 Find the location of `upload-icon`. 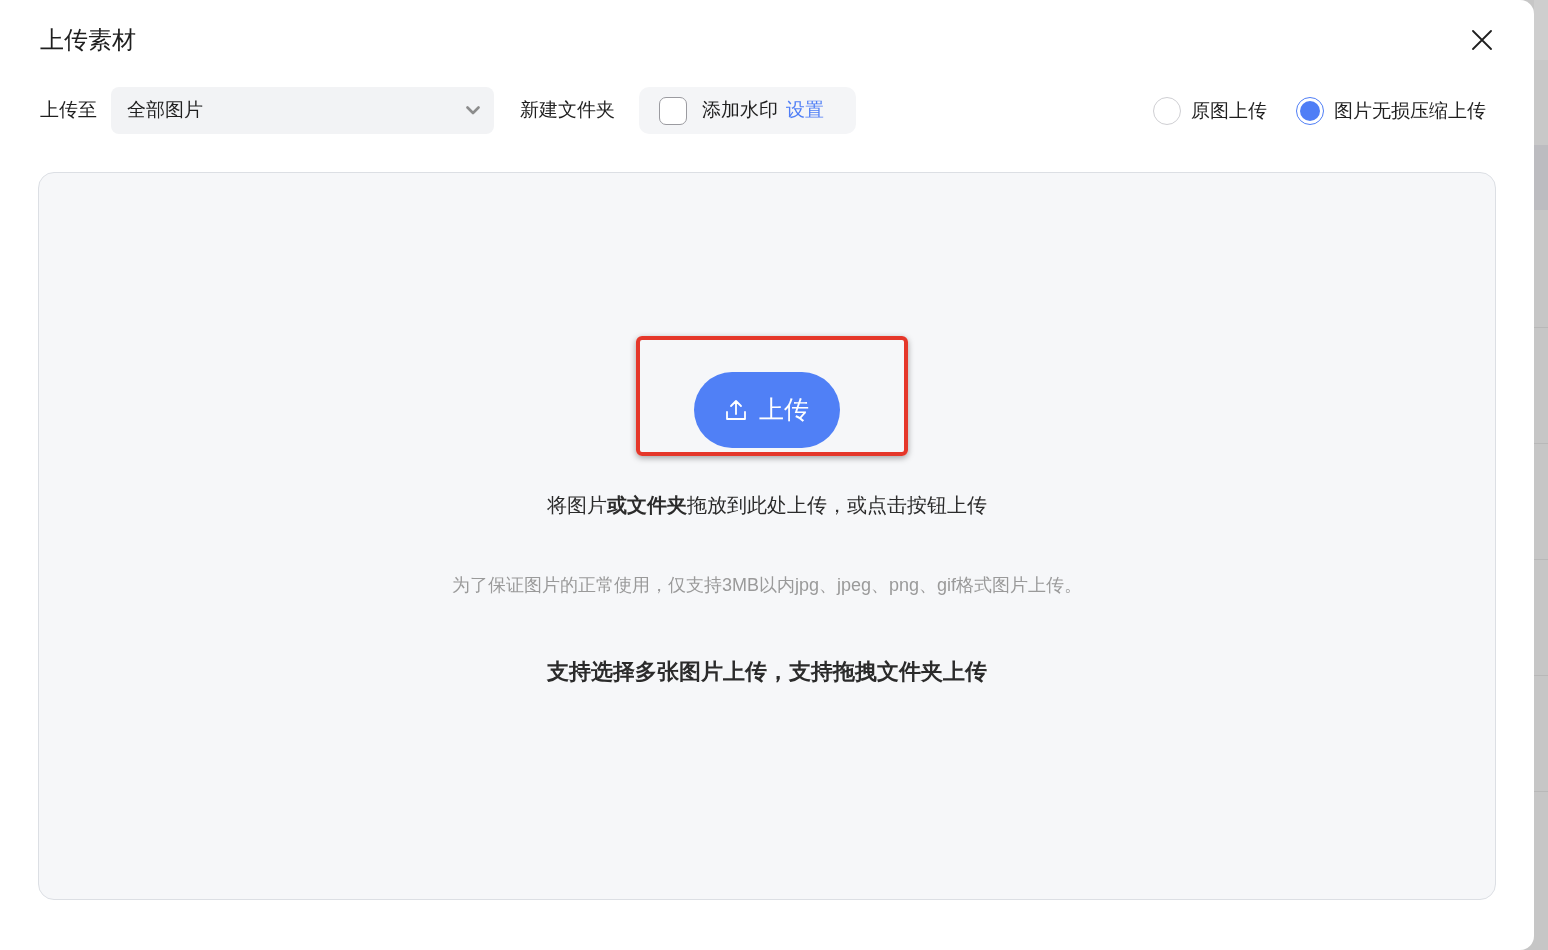

upload-icon is located at coordinates (736, 410).